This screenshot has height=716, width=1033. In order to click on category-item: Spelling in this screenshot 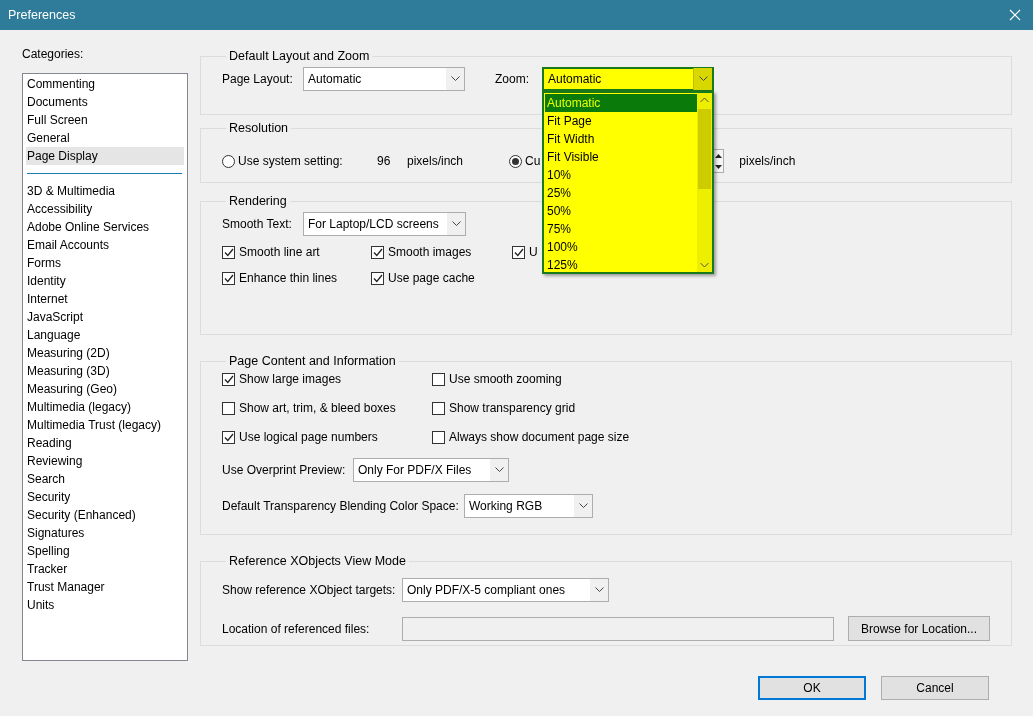, I will do `click(105, 551)`.